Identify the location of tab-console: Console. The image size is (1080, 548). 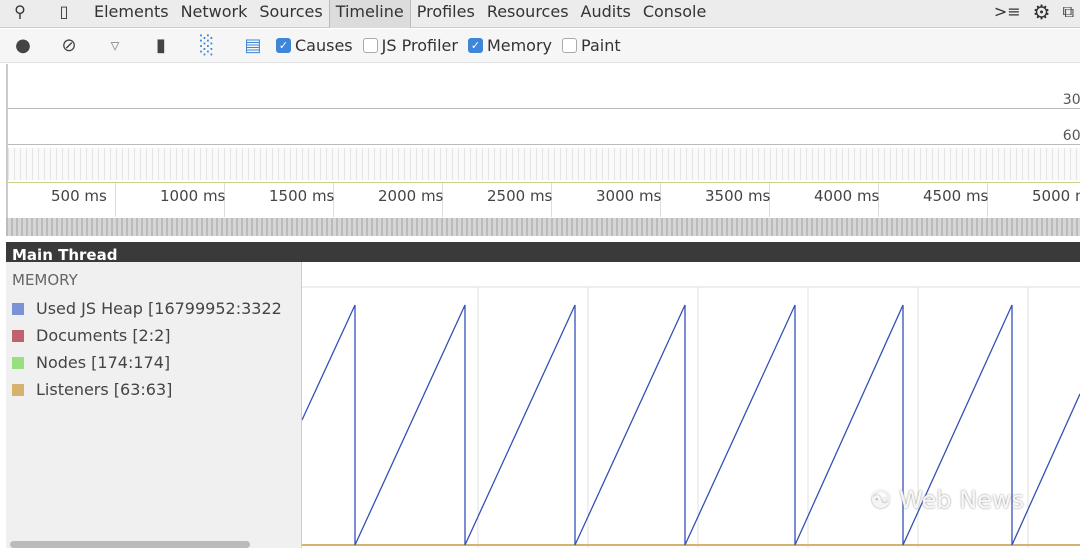
(675, 14).